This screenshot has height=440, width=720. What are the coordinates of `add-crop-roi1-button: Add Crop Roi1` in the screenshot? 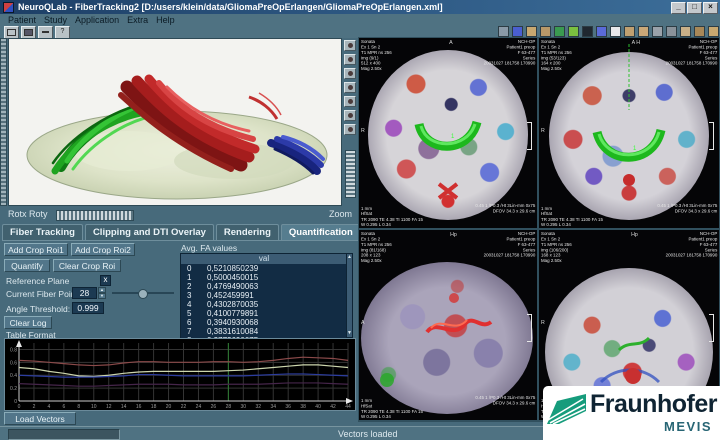 It's located at (36, 249).